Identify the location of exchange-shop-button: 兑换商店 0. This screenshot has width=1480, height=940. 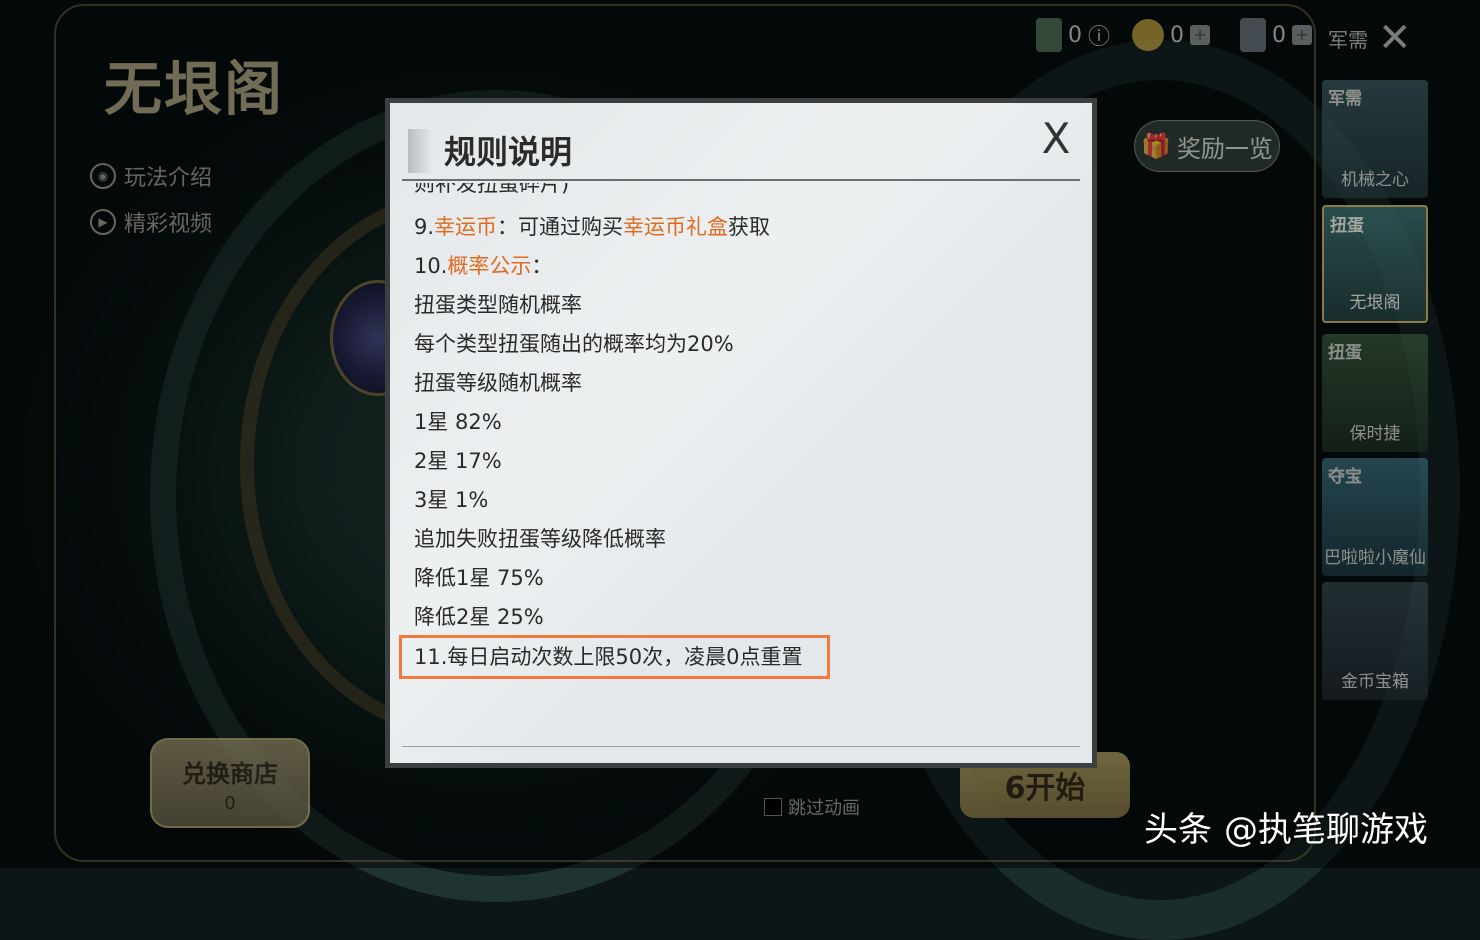
(230, 783).